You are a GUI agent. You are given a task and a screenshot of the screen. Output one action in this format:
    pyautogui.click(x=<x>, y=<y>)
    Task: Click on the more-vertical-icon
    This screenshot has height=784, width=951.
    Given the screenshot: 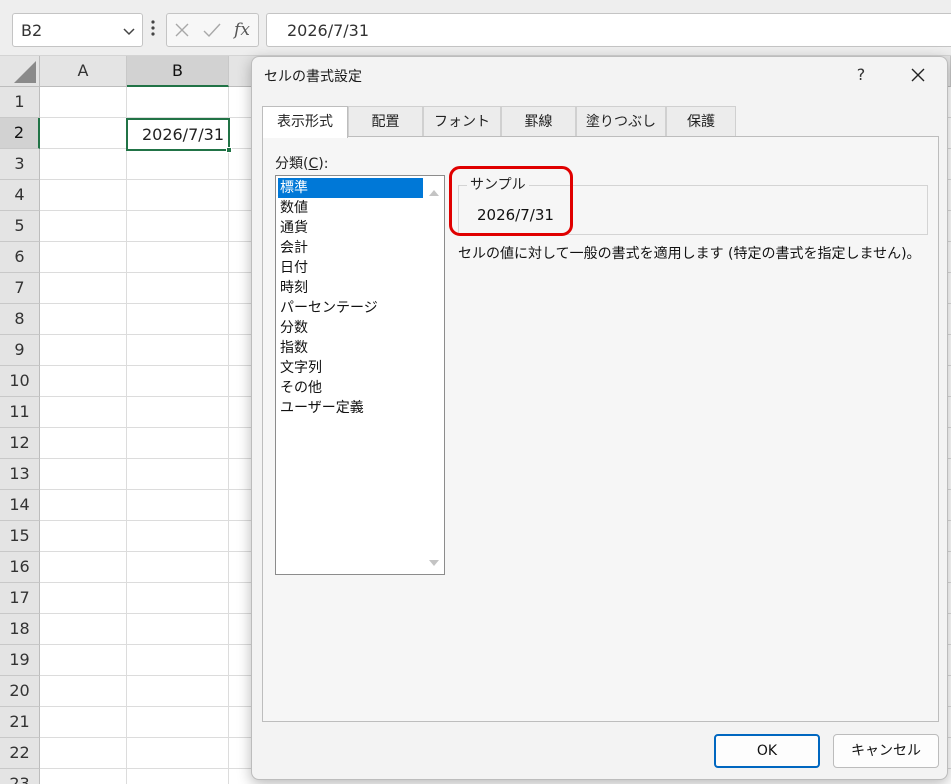 What is the action you would take?
    pyautogui.click(x=153, y=28)
    